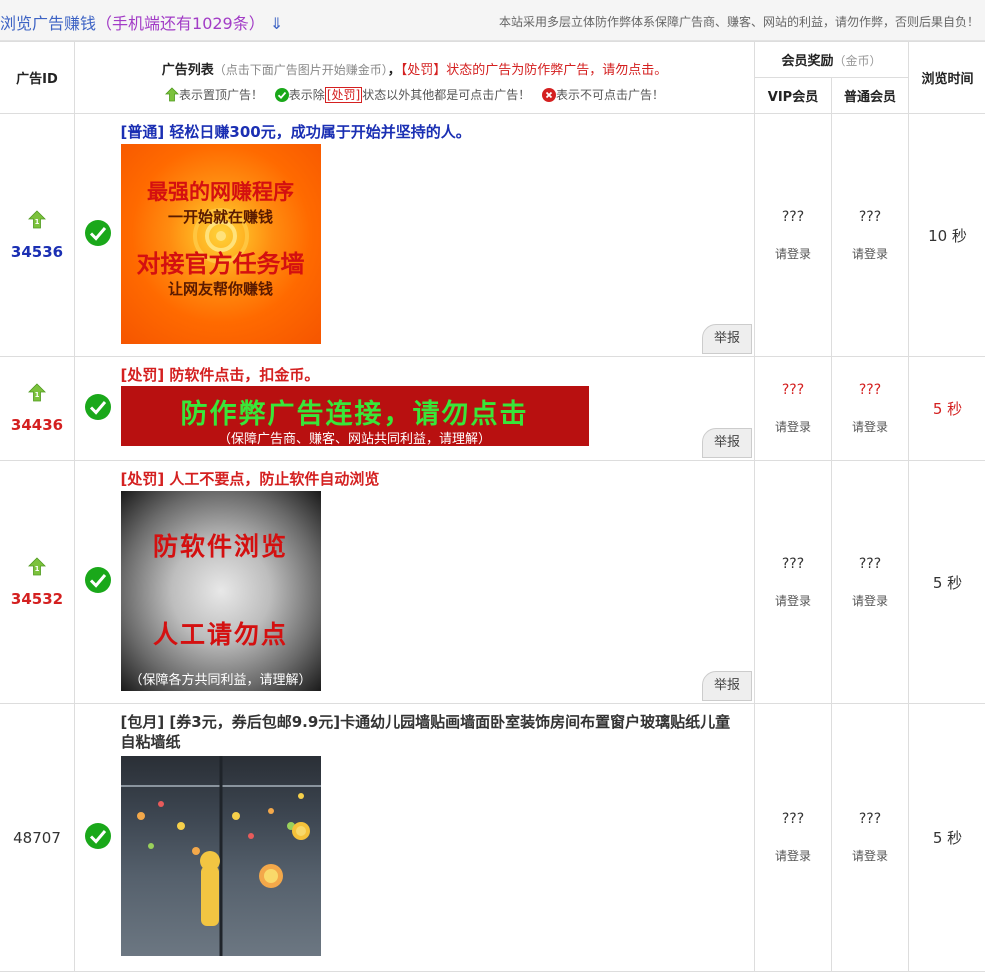 The width and height of the screenshot is (985, 972). What do you see at coordinates (301, 70) in the screenshot?
I see `list-hint: （点击下面广告图片开始赚金币）` at bounding box center [301, 70].